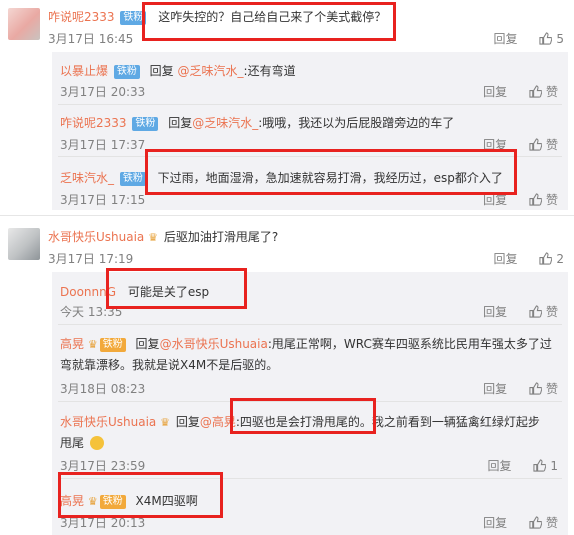 Image resolution: width=574 pixels, height=535 pixels. What do you see at coordinates (169, 365) in the screenshot?
I see `reply-text-continued: 弯就靠漂移。我就是说X4M不是后驱的。` at bounding box center [169, 365].